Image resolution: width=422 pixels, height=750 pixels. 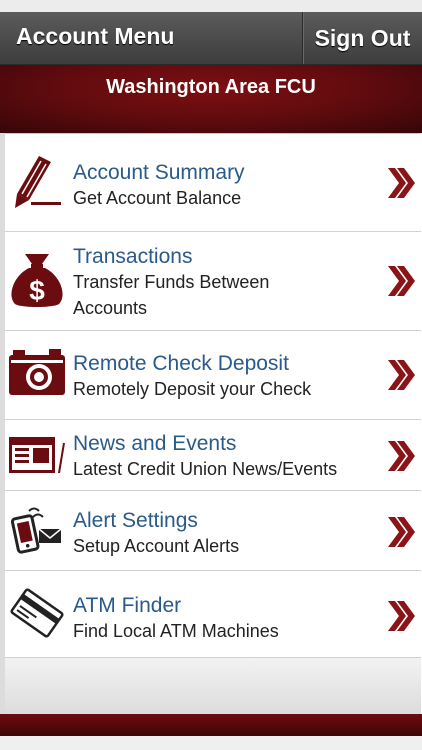 What do you see at coordinates (211, 743) in the screenshot?
I see `bottom-strip` at bounding box center [211, 743].